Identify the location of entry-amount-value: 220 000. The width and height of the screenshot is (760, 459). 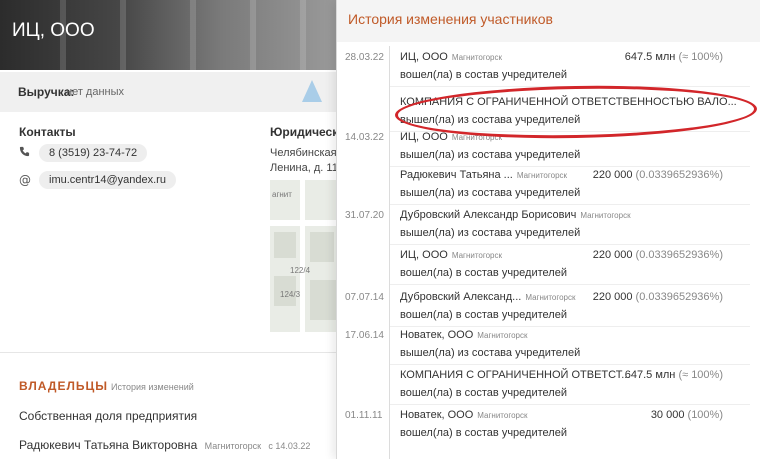
(612, 255).